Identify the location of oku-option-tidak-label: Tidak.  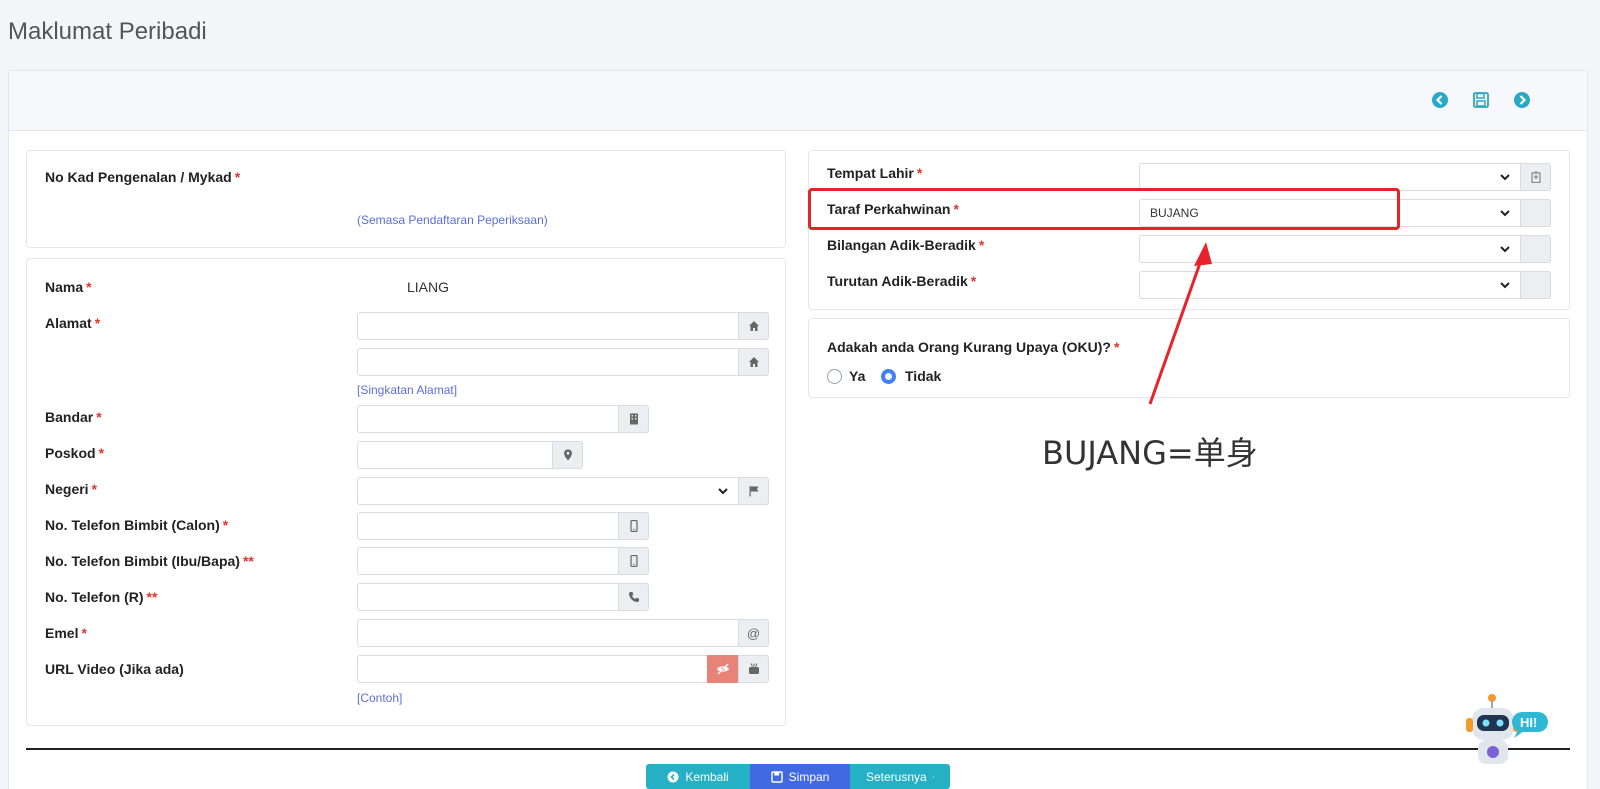
(923, 376).